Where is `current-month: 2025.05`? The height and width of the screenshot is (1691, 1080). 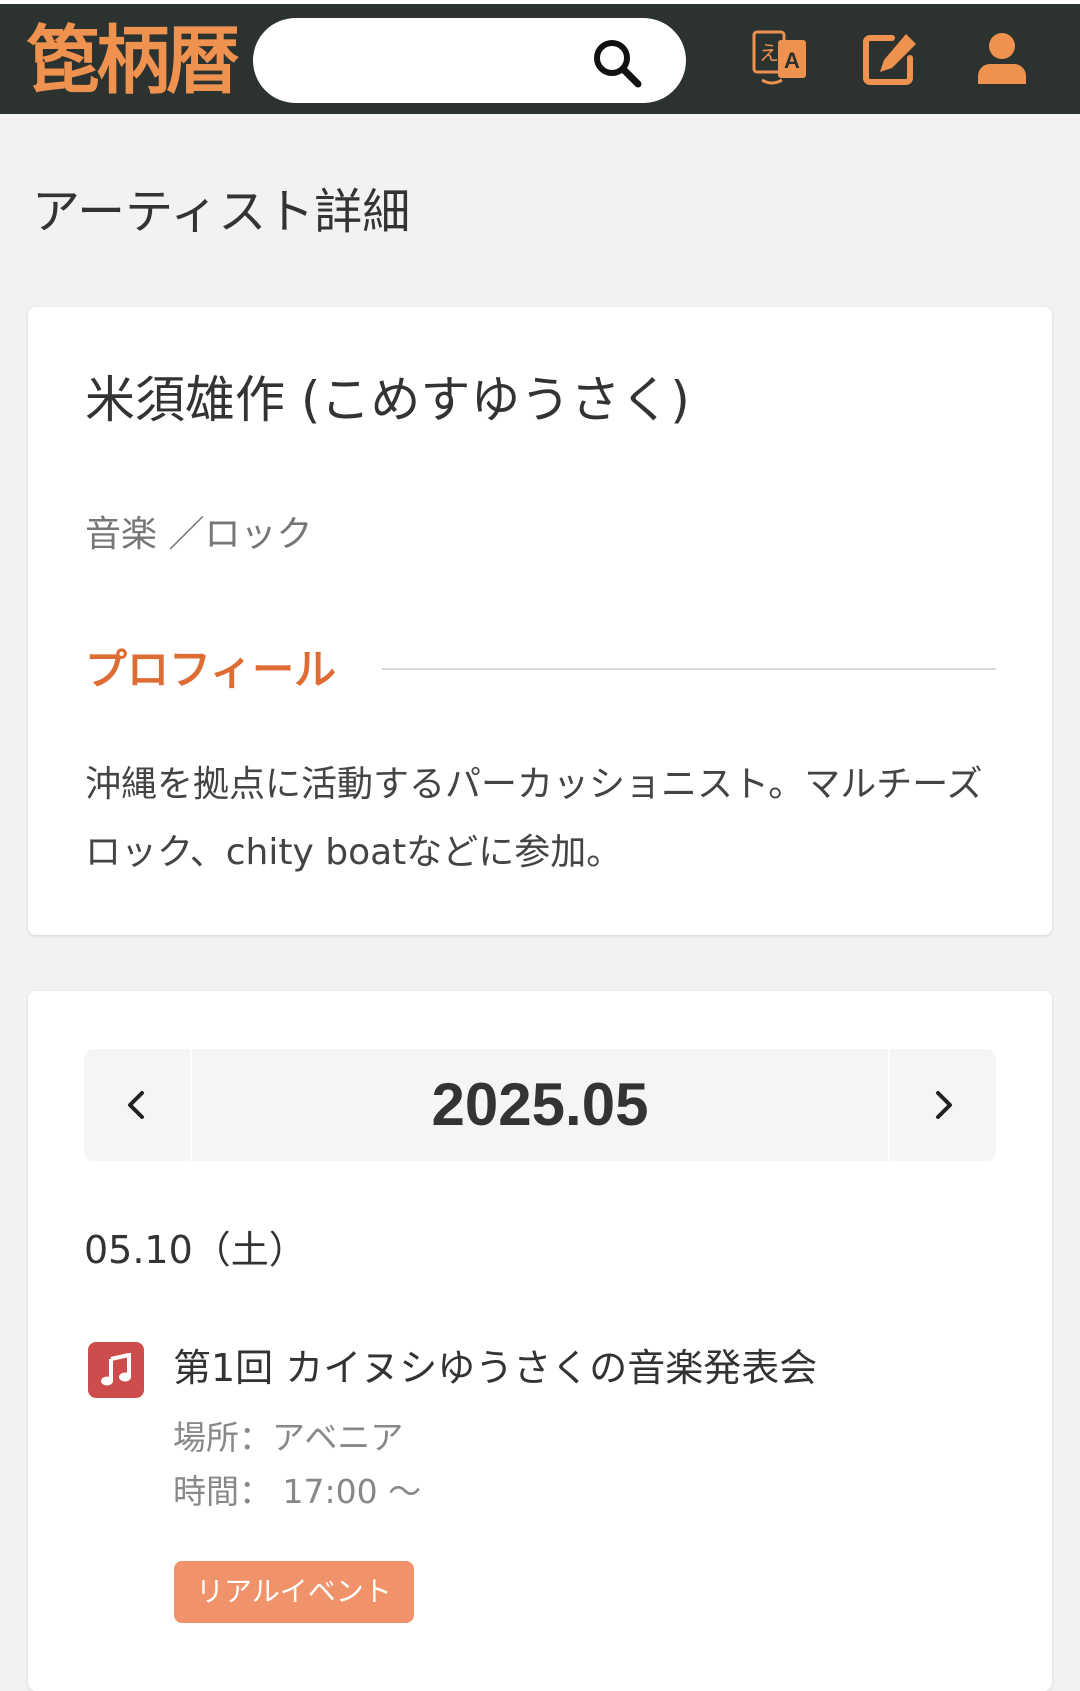
current-month: 2025.05 is located at coordinates (540, 1104).